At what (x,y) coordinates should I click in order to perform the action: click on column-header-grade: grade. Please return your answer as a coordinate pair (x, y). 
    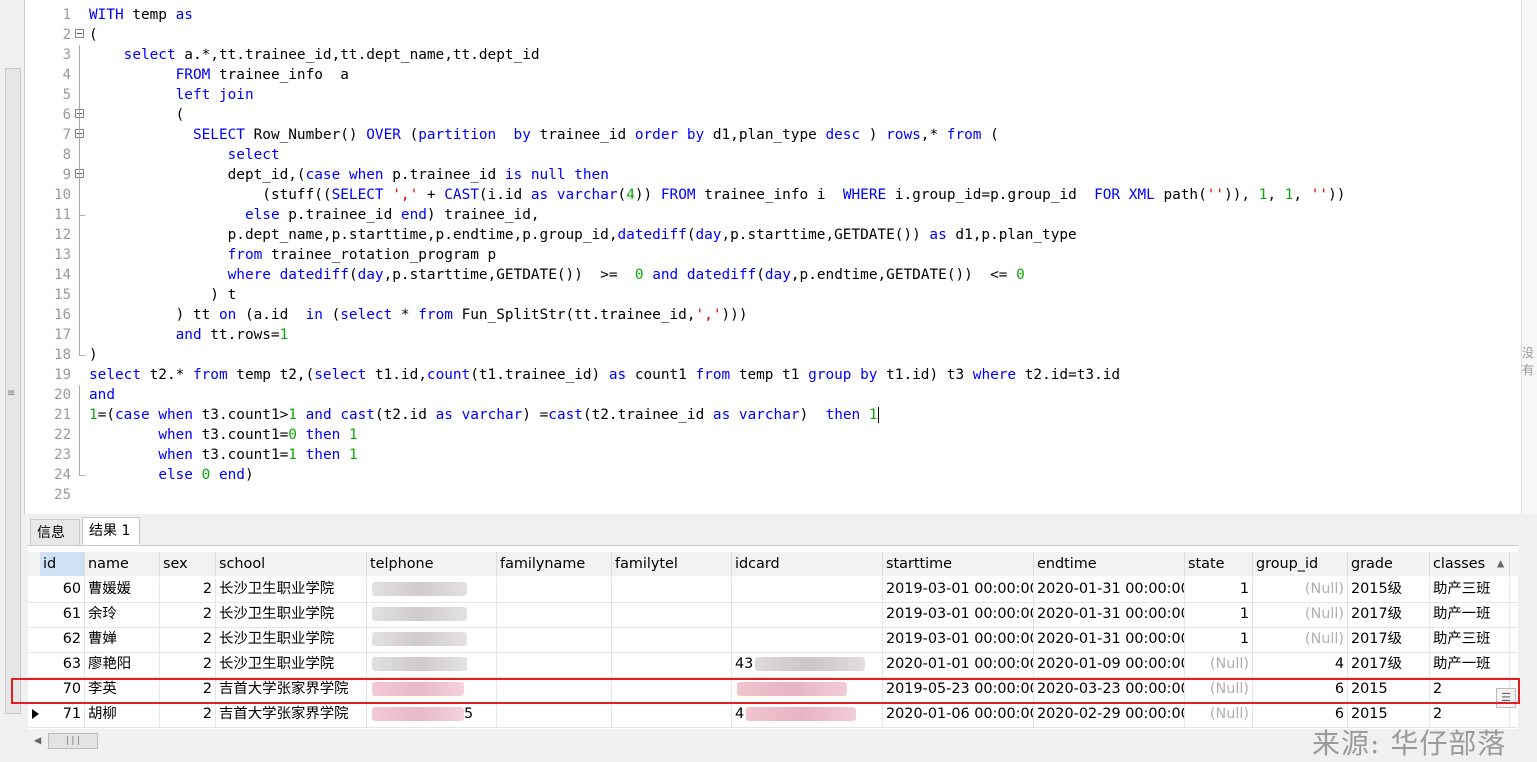
    Looking at the image, I should click on (1389, 564).